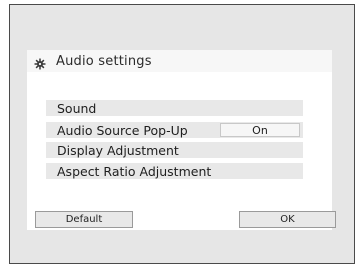 The height and width of the screenshot is (267, 360). What do you see at coordinates (174, 108) in the screenshot?
I see `menu-item-sound: Sound` at bounding box center [174, 108].